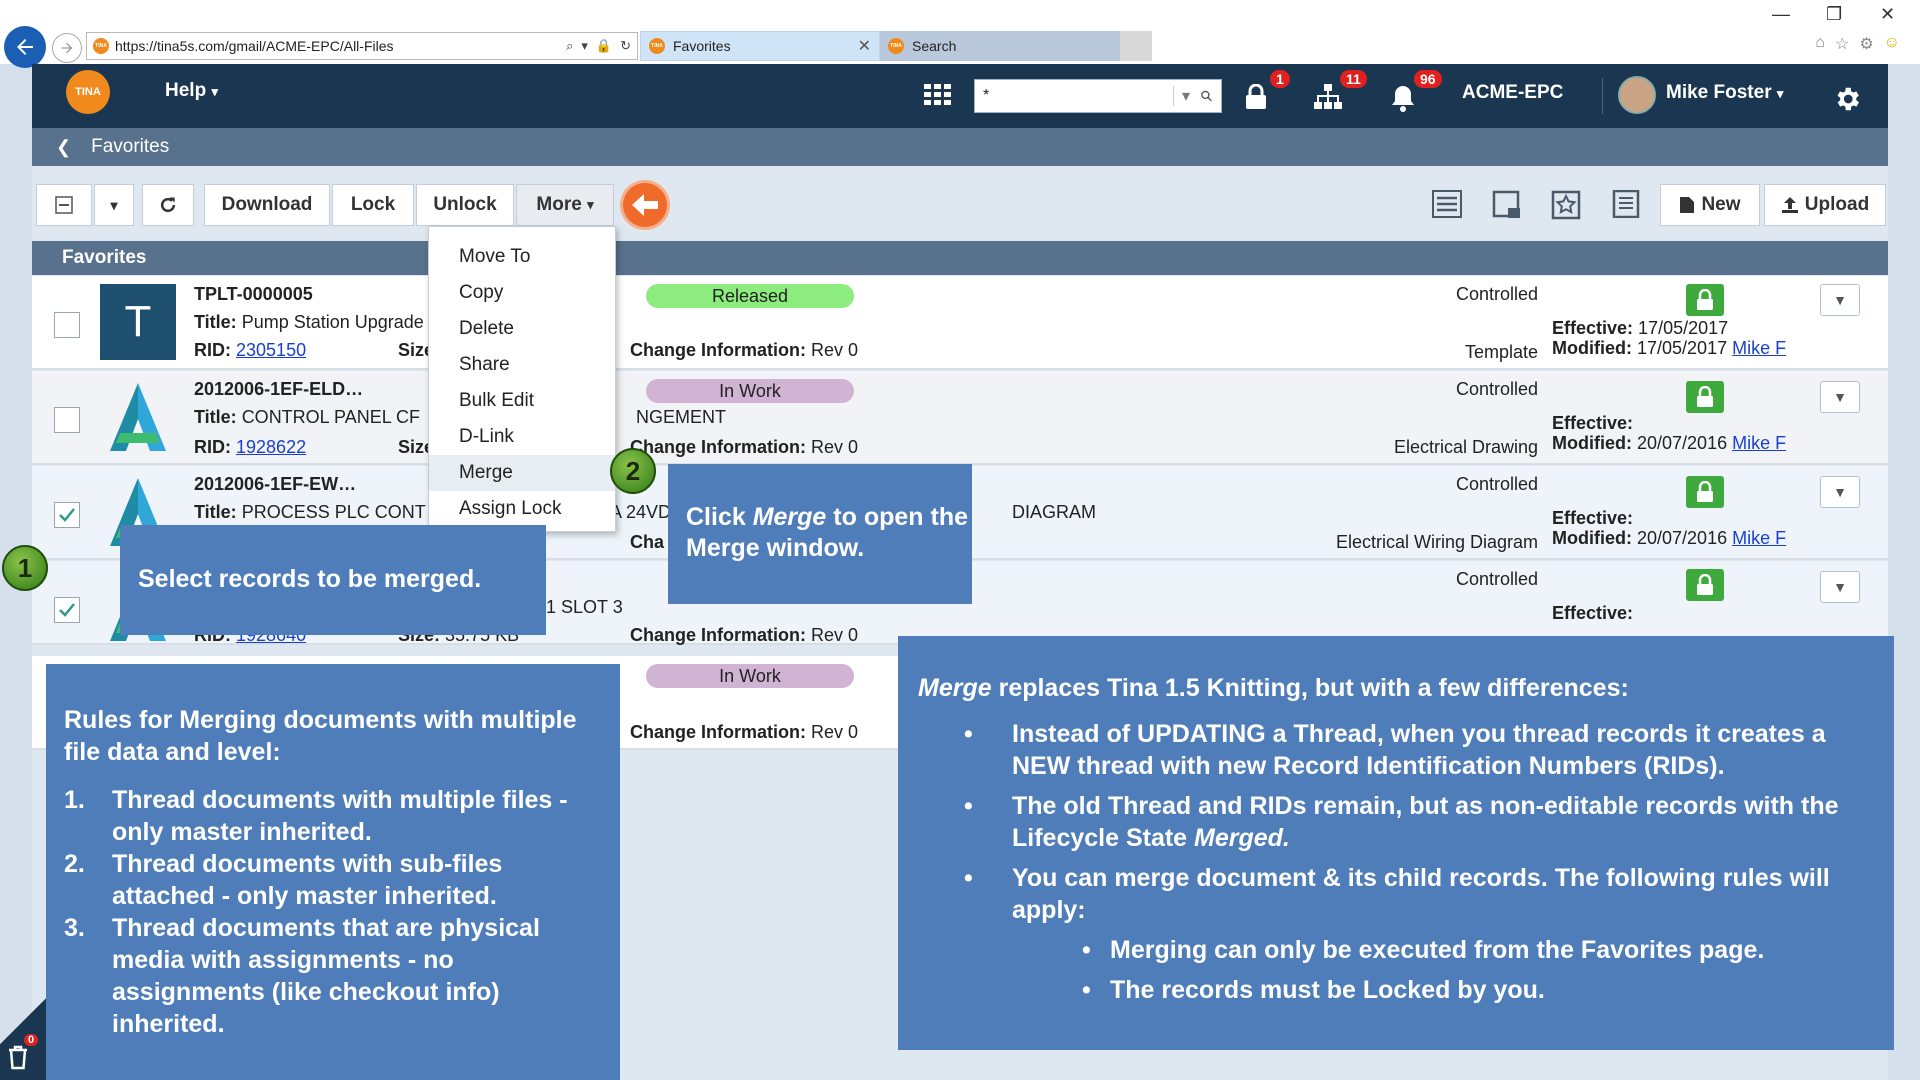 Image resolution: width=1920 pixels, height=1080 pixels. I want to click on avatar, so click(1637, 95).